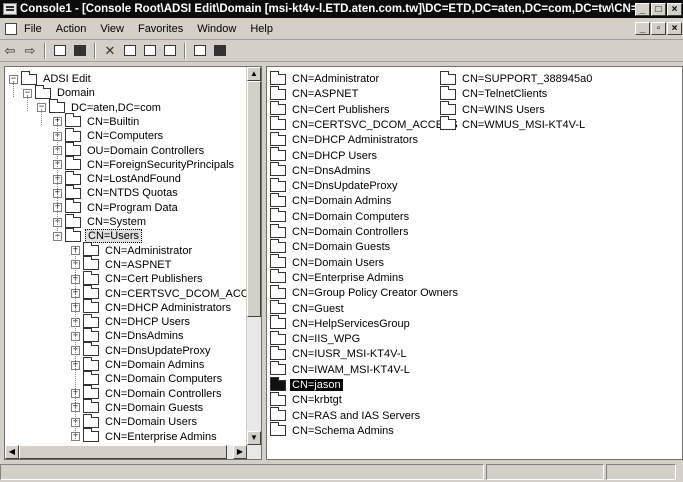  Describe the element at coordinates (132, 207) in the screenshot. I see `tree-item-label: CN=Program Data` at that location.